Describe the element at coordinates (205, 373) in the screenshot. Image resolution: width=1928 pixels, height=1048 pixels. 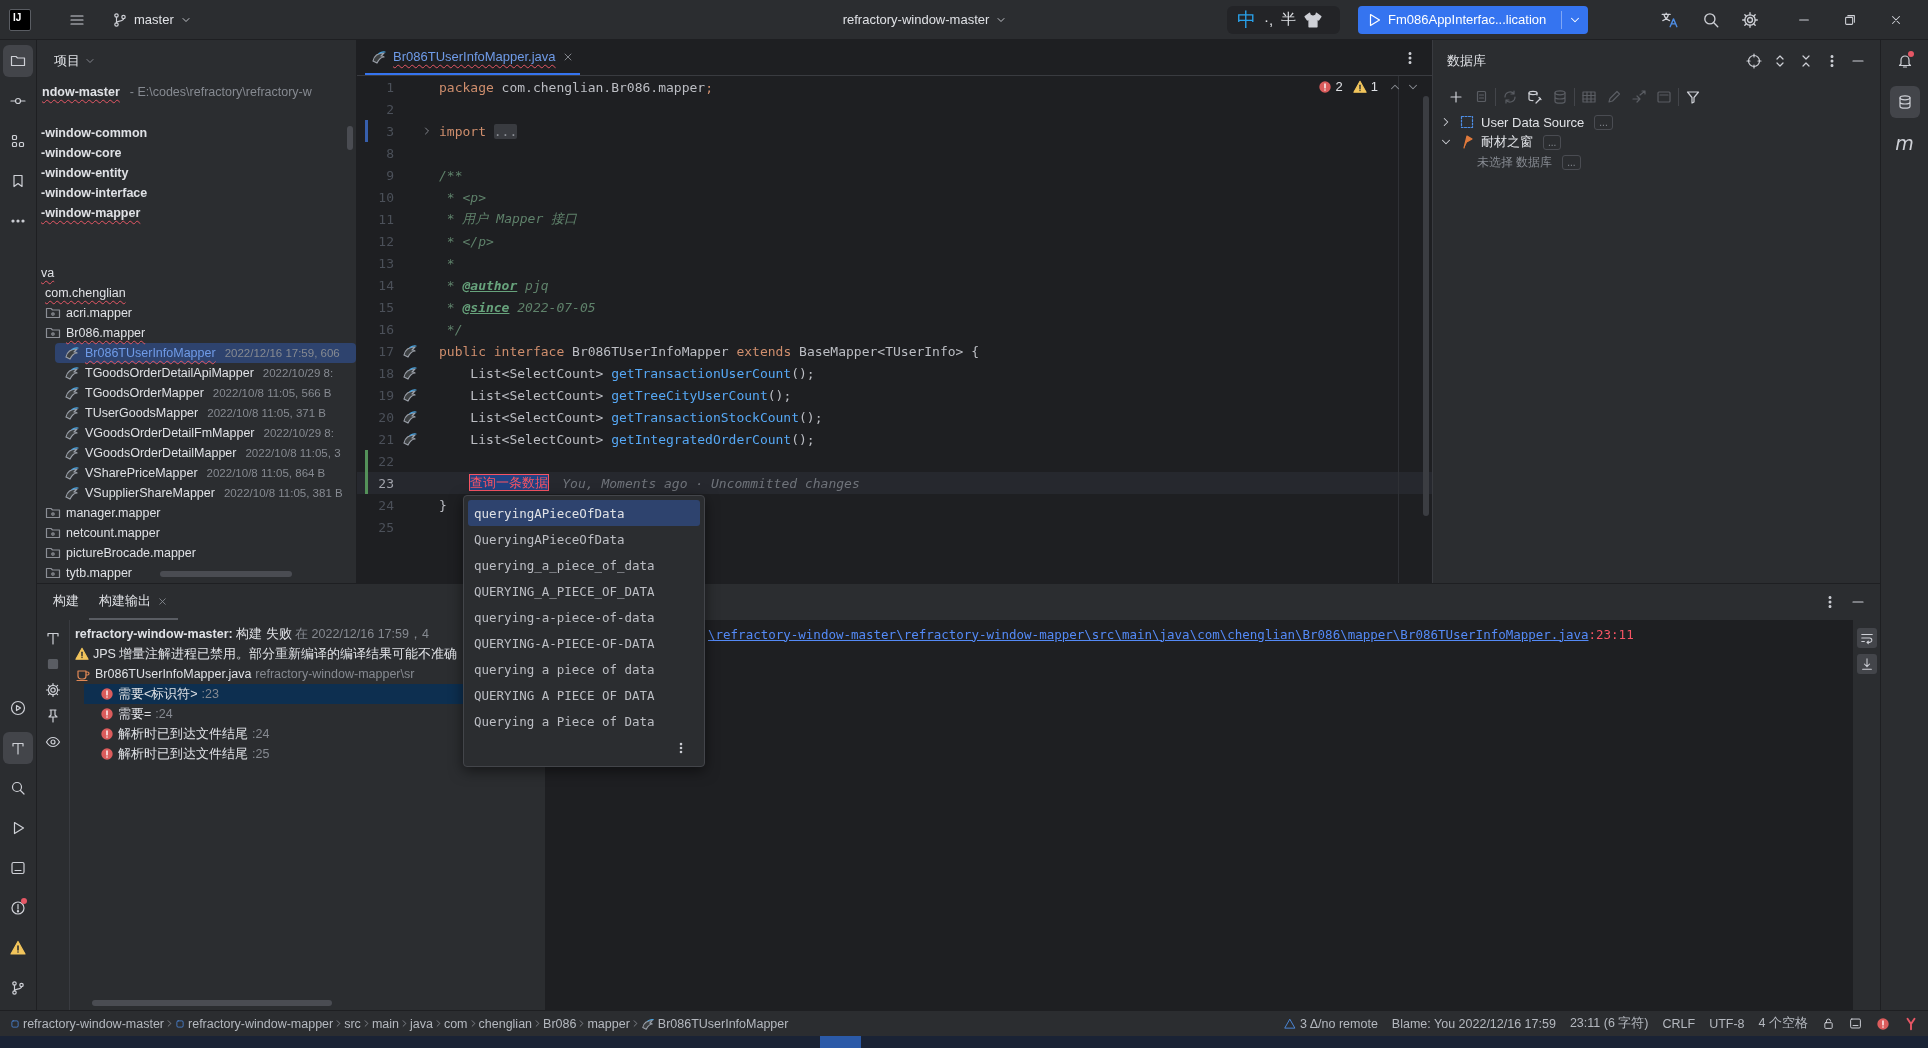
I see `tree-item: TGoodsOrderDetailApiMapper 2022/10/29 8:` at that location.